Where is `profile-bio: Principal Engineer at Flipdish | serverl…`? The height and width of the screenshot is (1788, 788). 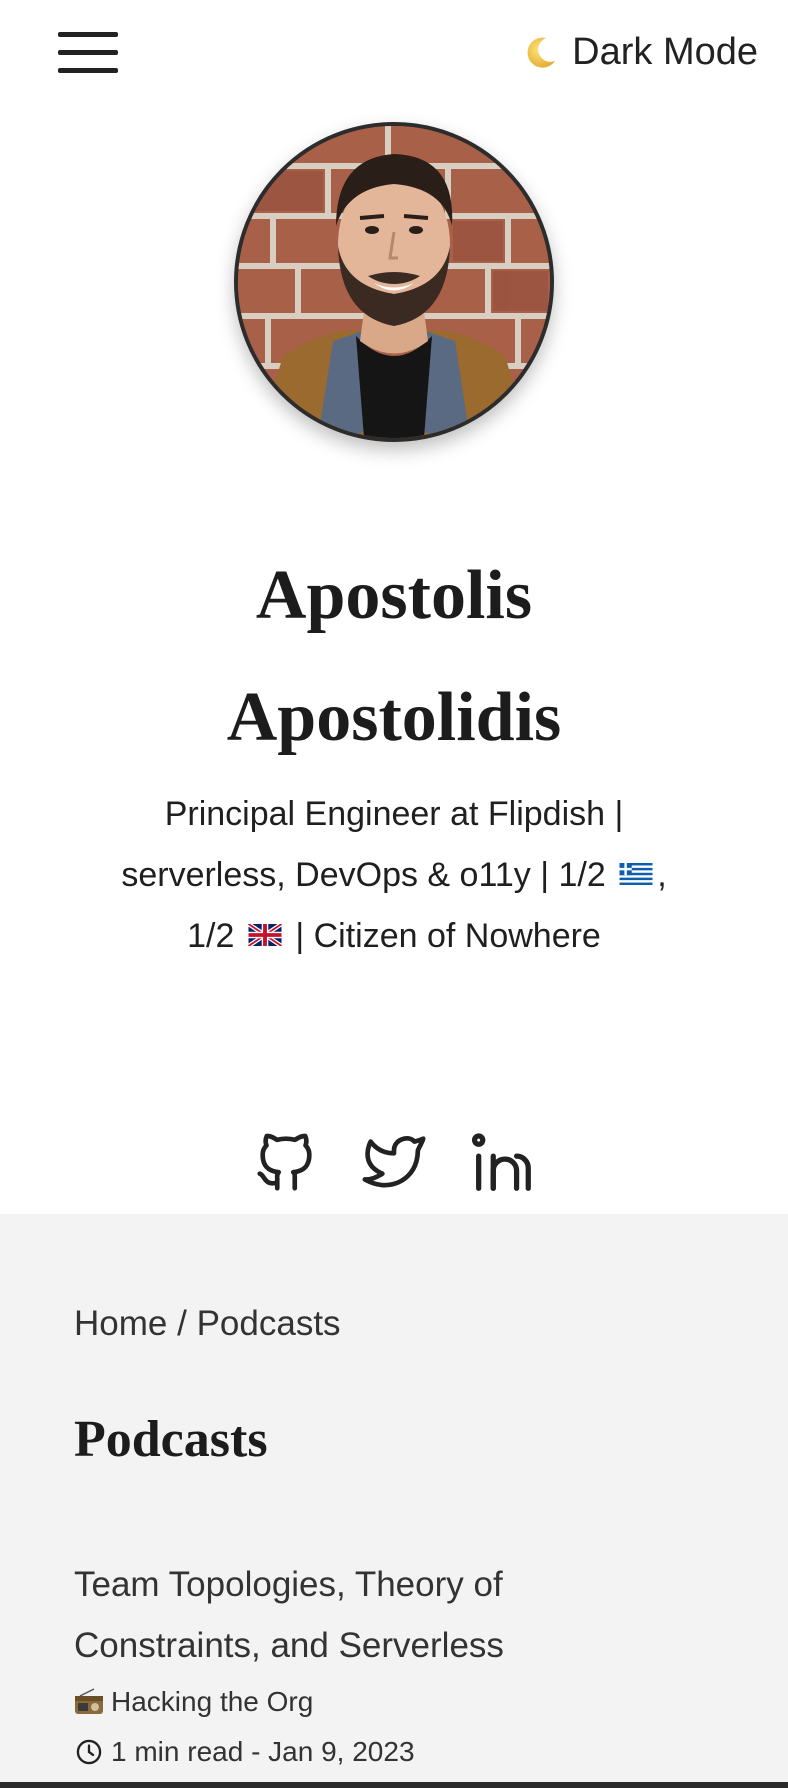
profile-bio: Principal Engineer at Flipdish | serverl… is located at coordinates (394, 875).